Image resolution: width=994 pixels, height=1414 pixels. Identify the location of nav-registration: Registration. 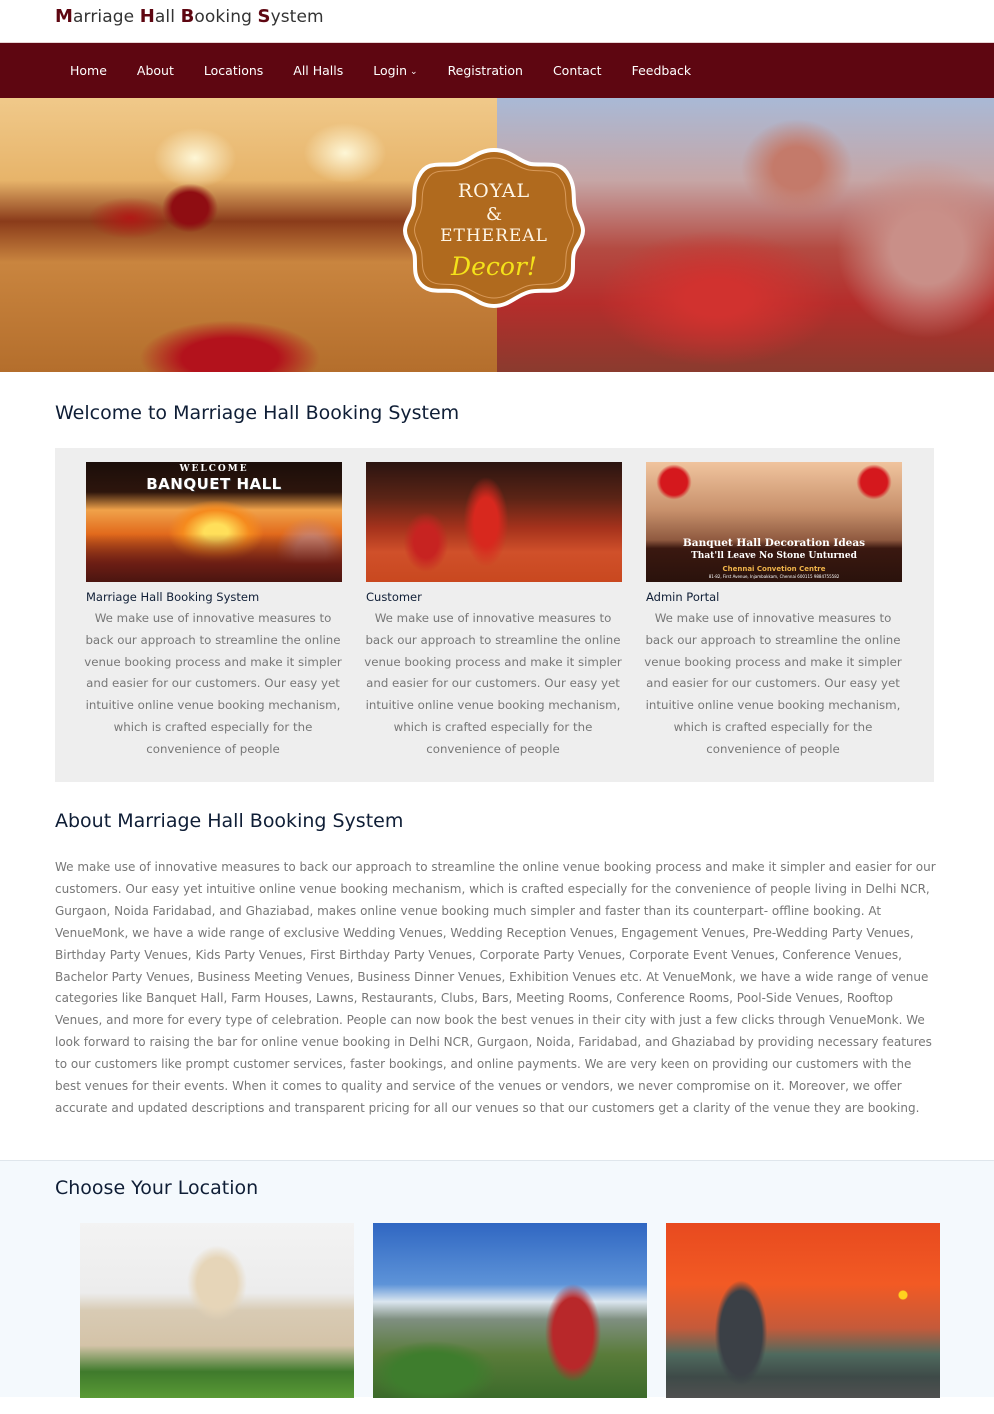
(485, 70).